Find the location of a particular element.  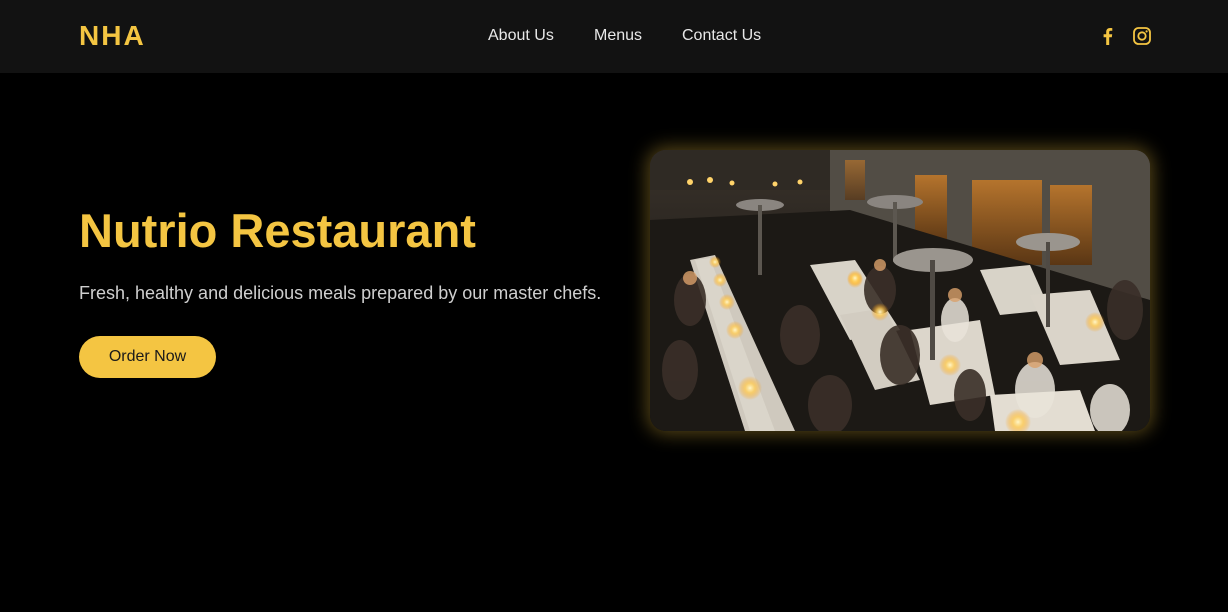

nav-link-contact-us: Contact Us is located at coordinates (721, 36).